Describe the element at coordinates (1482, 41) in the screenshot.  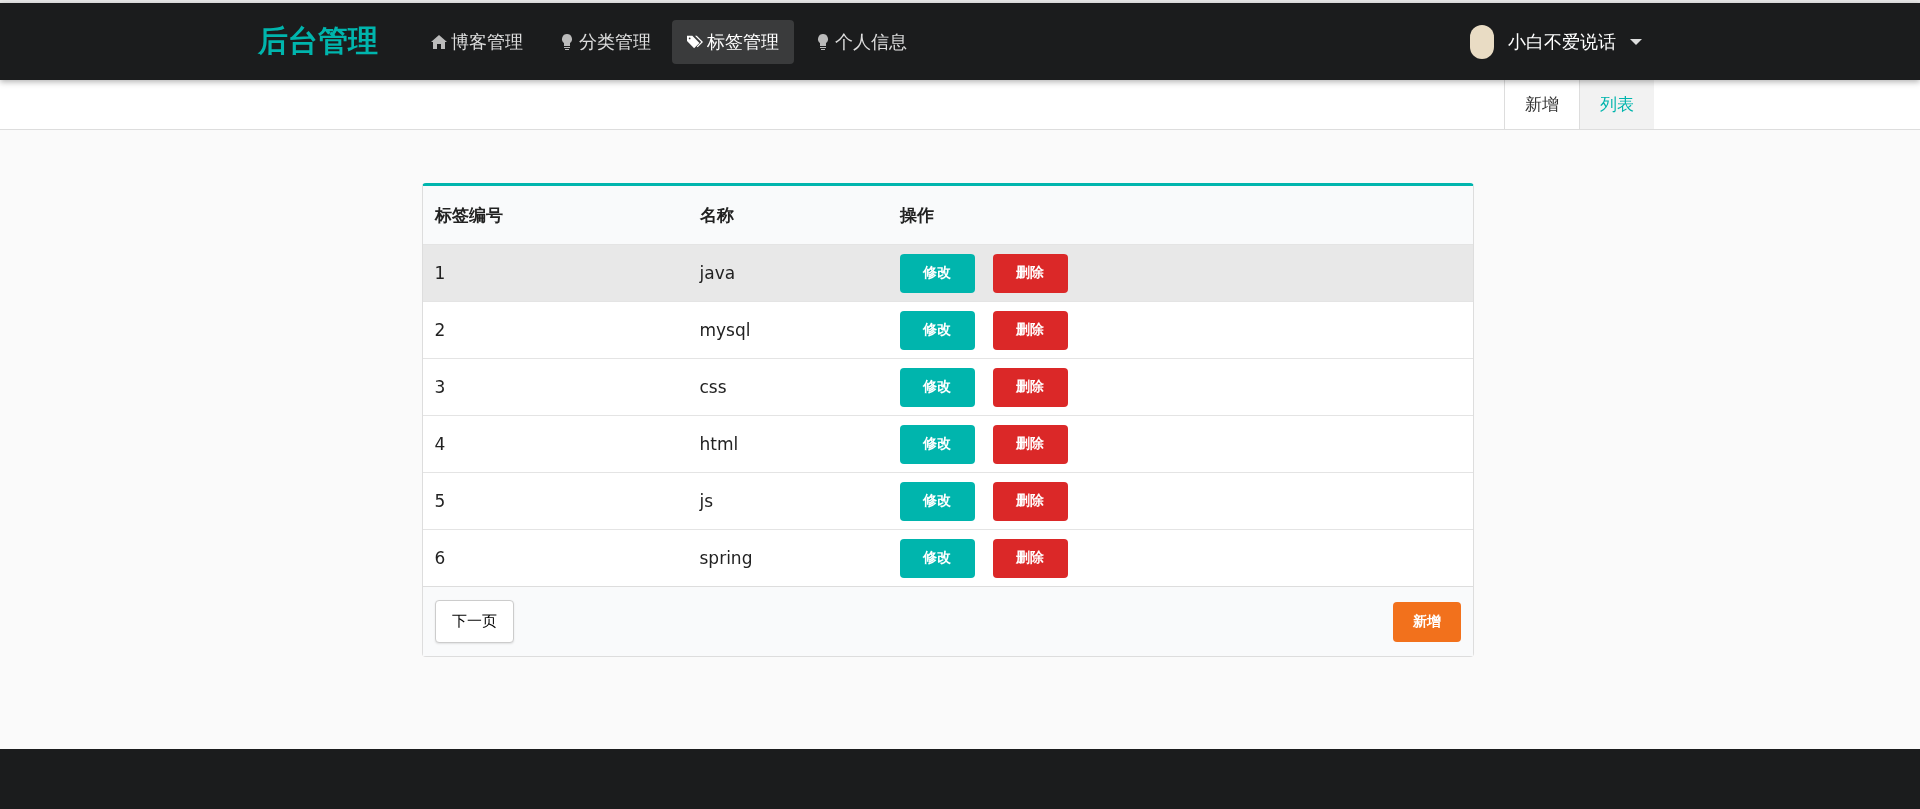
I see `avatar` at that location.